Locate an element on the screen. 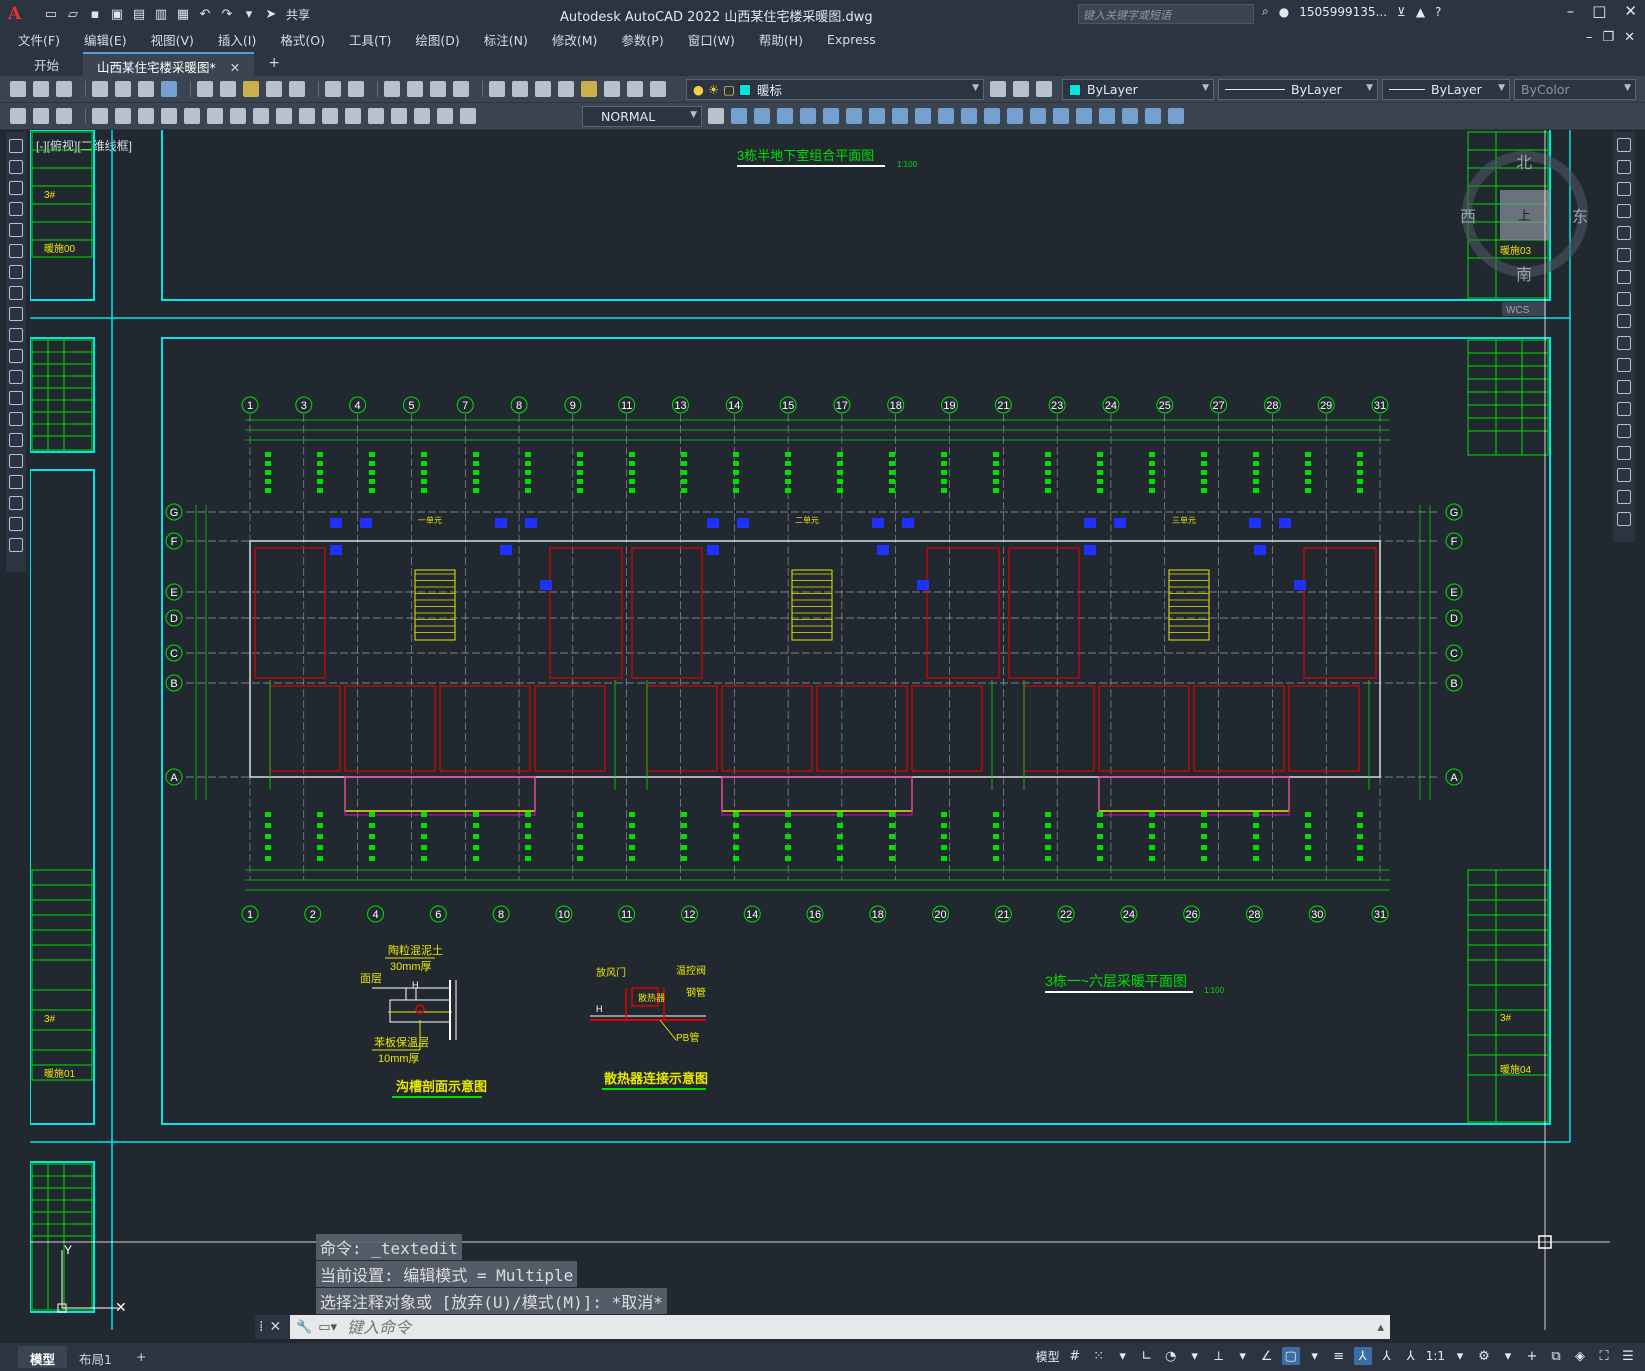 The height and width of the screenshot is (1371, 1645). search-input: 键入关键字或短语 is located at coordinates (1166, 14).